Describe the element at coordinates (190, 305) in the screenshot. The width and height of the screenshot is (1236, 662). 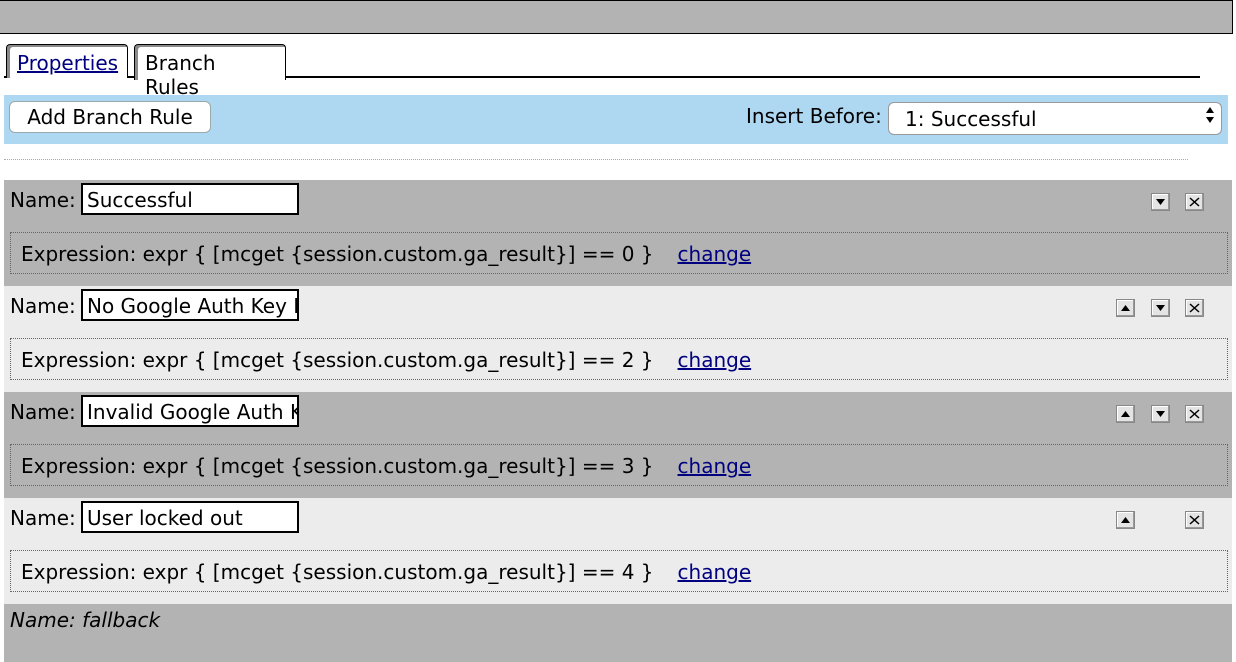
I see `rule-name-input: No Google Auth Key F` at that location.